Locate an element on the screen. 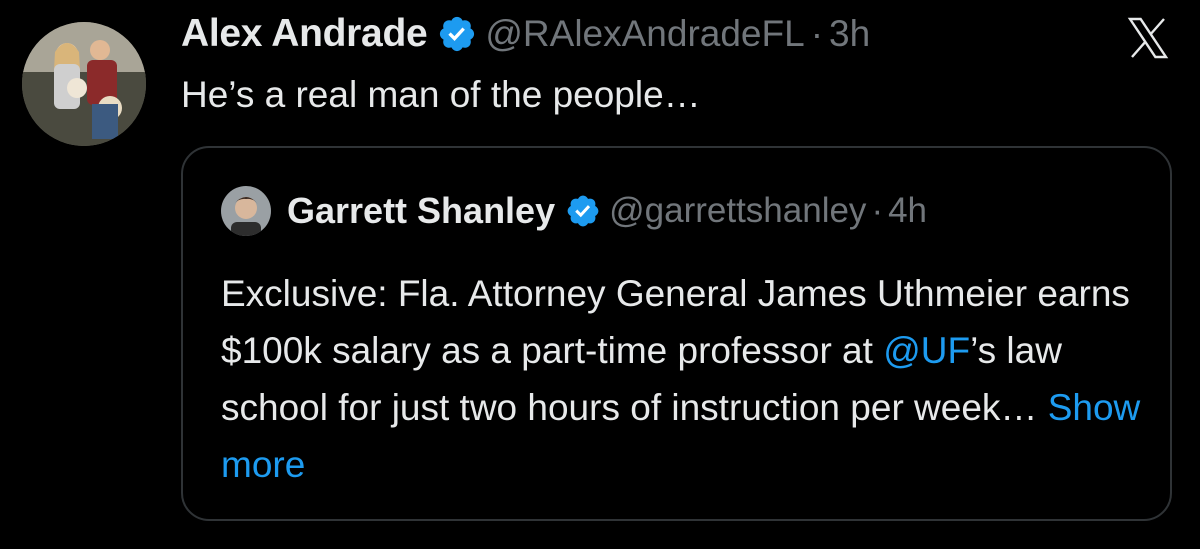  mention-link: @UF is located at coordinates (926, 350).